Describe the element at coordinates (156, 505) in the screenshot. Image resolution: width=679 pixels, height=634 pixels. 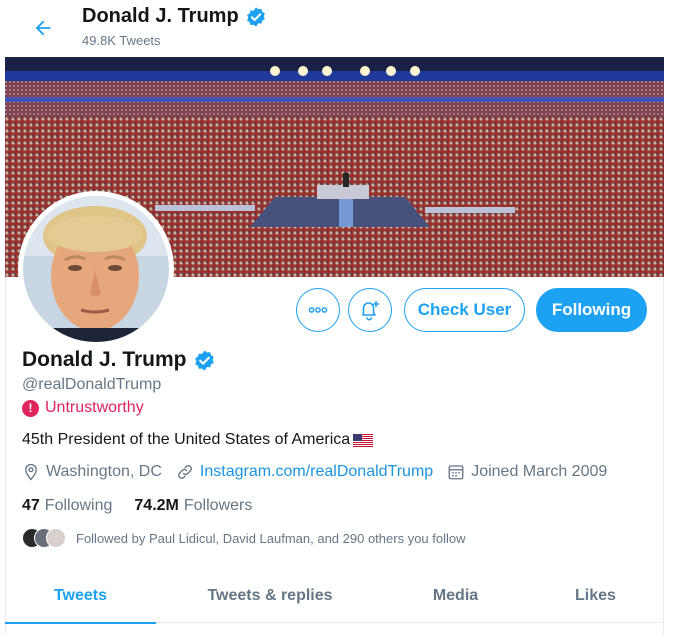
I see `followers-count: 74.2M` at that location.